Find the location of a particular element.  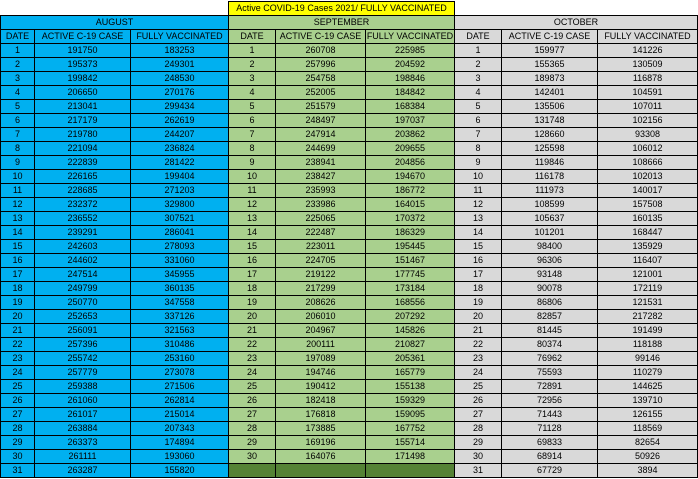

october-fully-vaccinated-cell: 108666 is located at coordinates (647, 162).